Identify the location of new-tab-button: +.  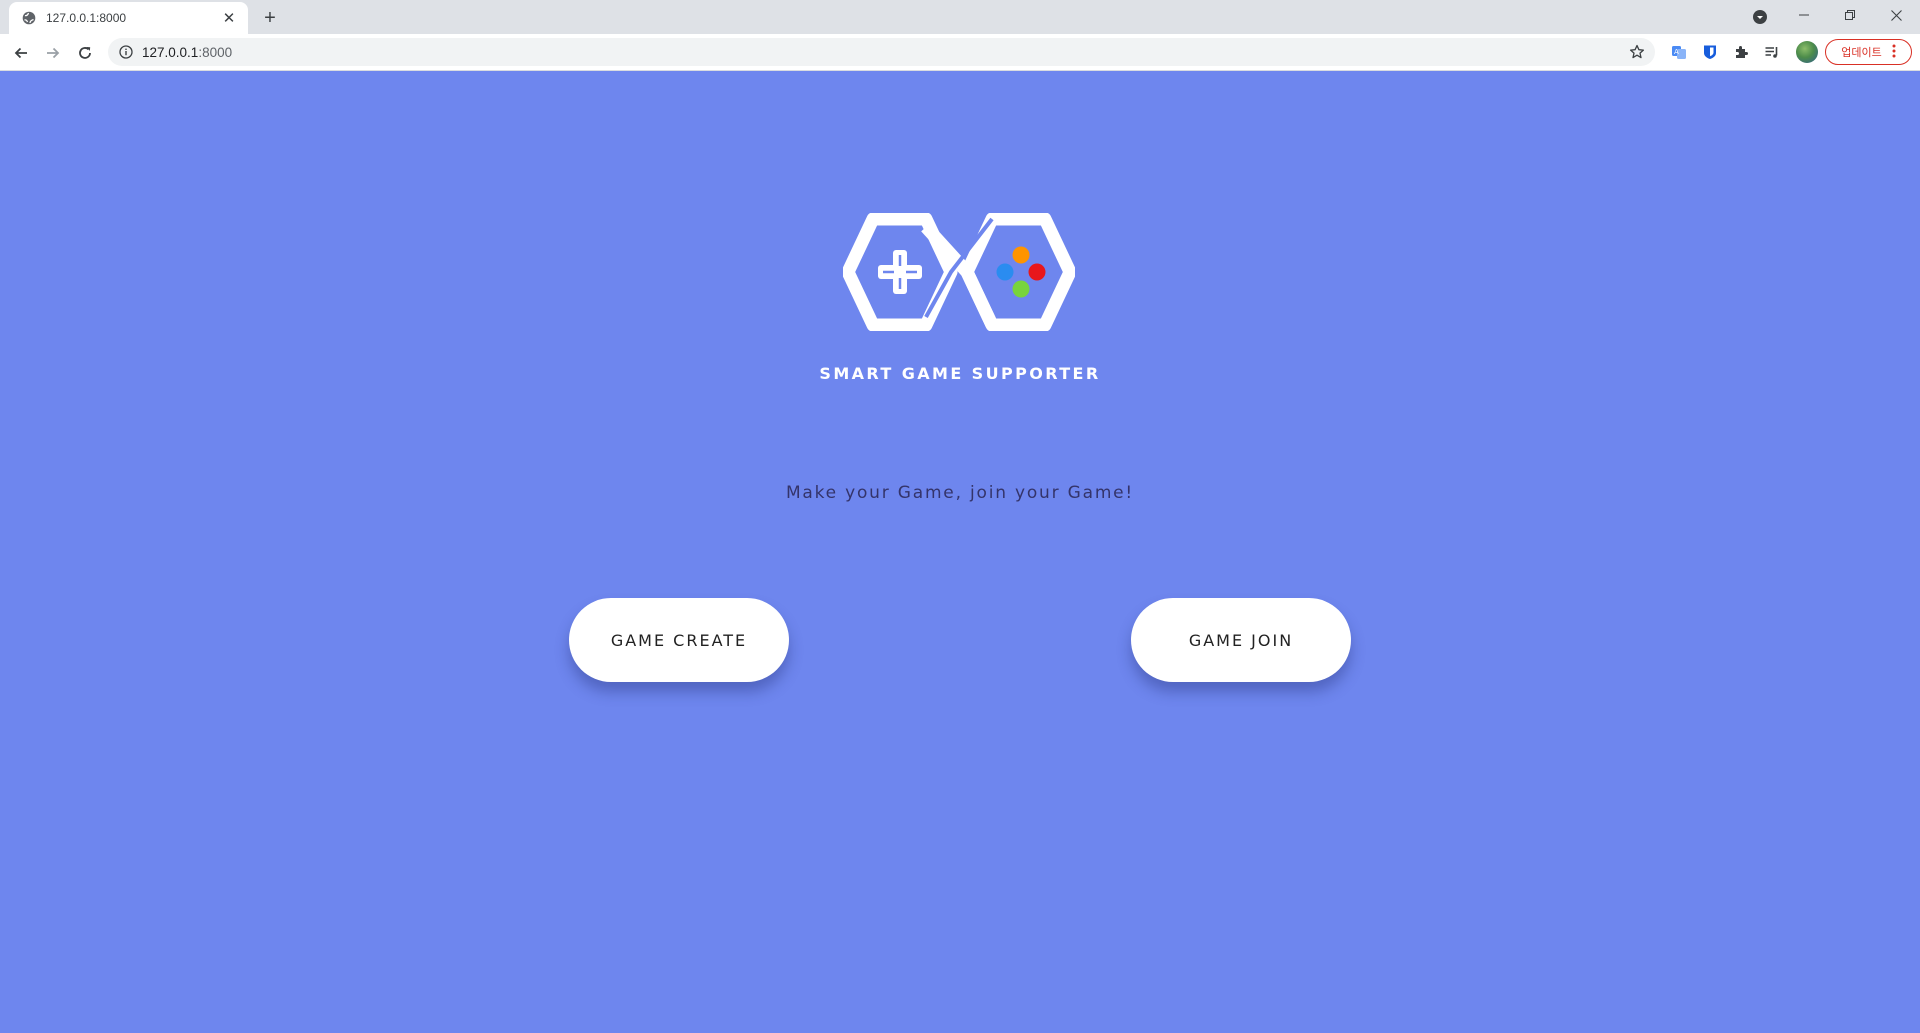
(270, 18).